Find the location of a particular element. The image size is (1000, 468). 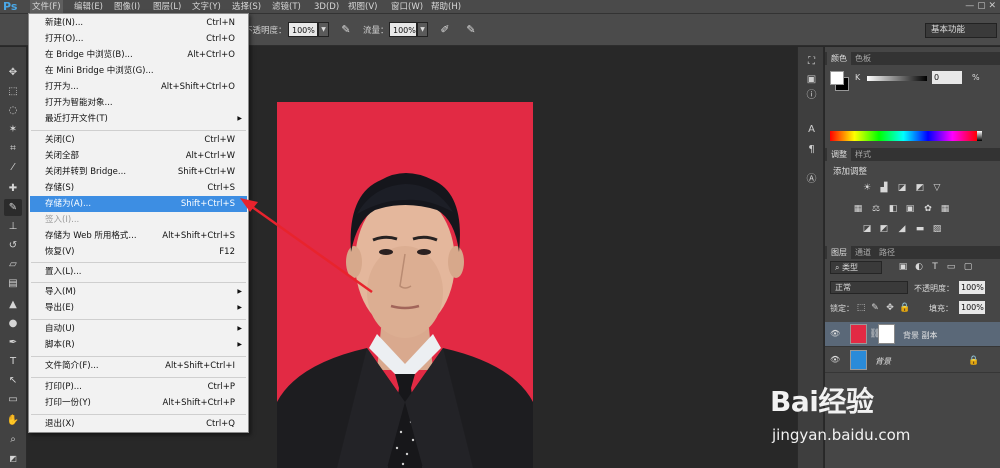

info-panel-icon: ⓘ is located at coordinates (811, 96).